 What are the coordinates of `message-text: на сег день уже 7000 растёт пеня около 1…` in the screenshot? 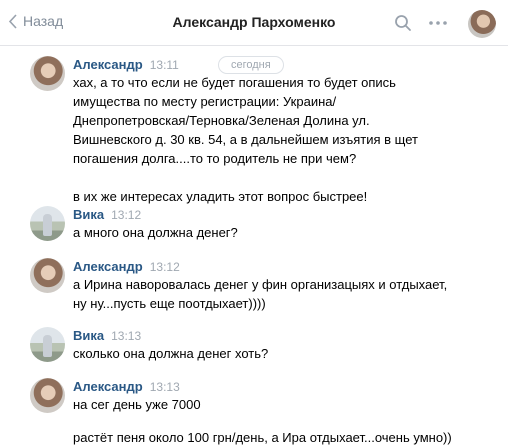 It's located at (262, 421).